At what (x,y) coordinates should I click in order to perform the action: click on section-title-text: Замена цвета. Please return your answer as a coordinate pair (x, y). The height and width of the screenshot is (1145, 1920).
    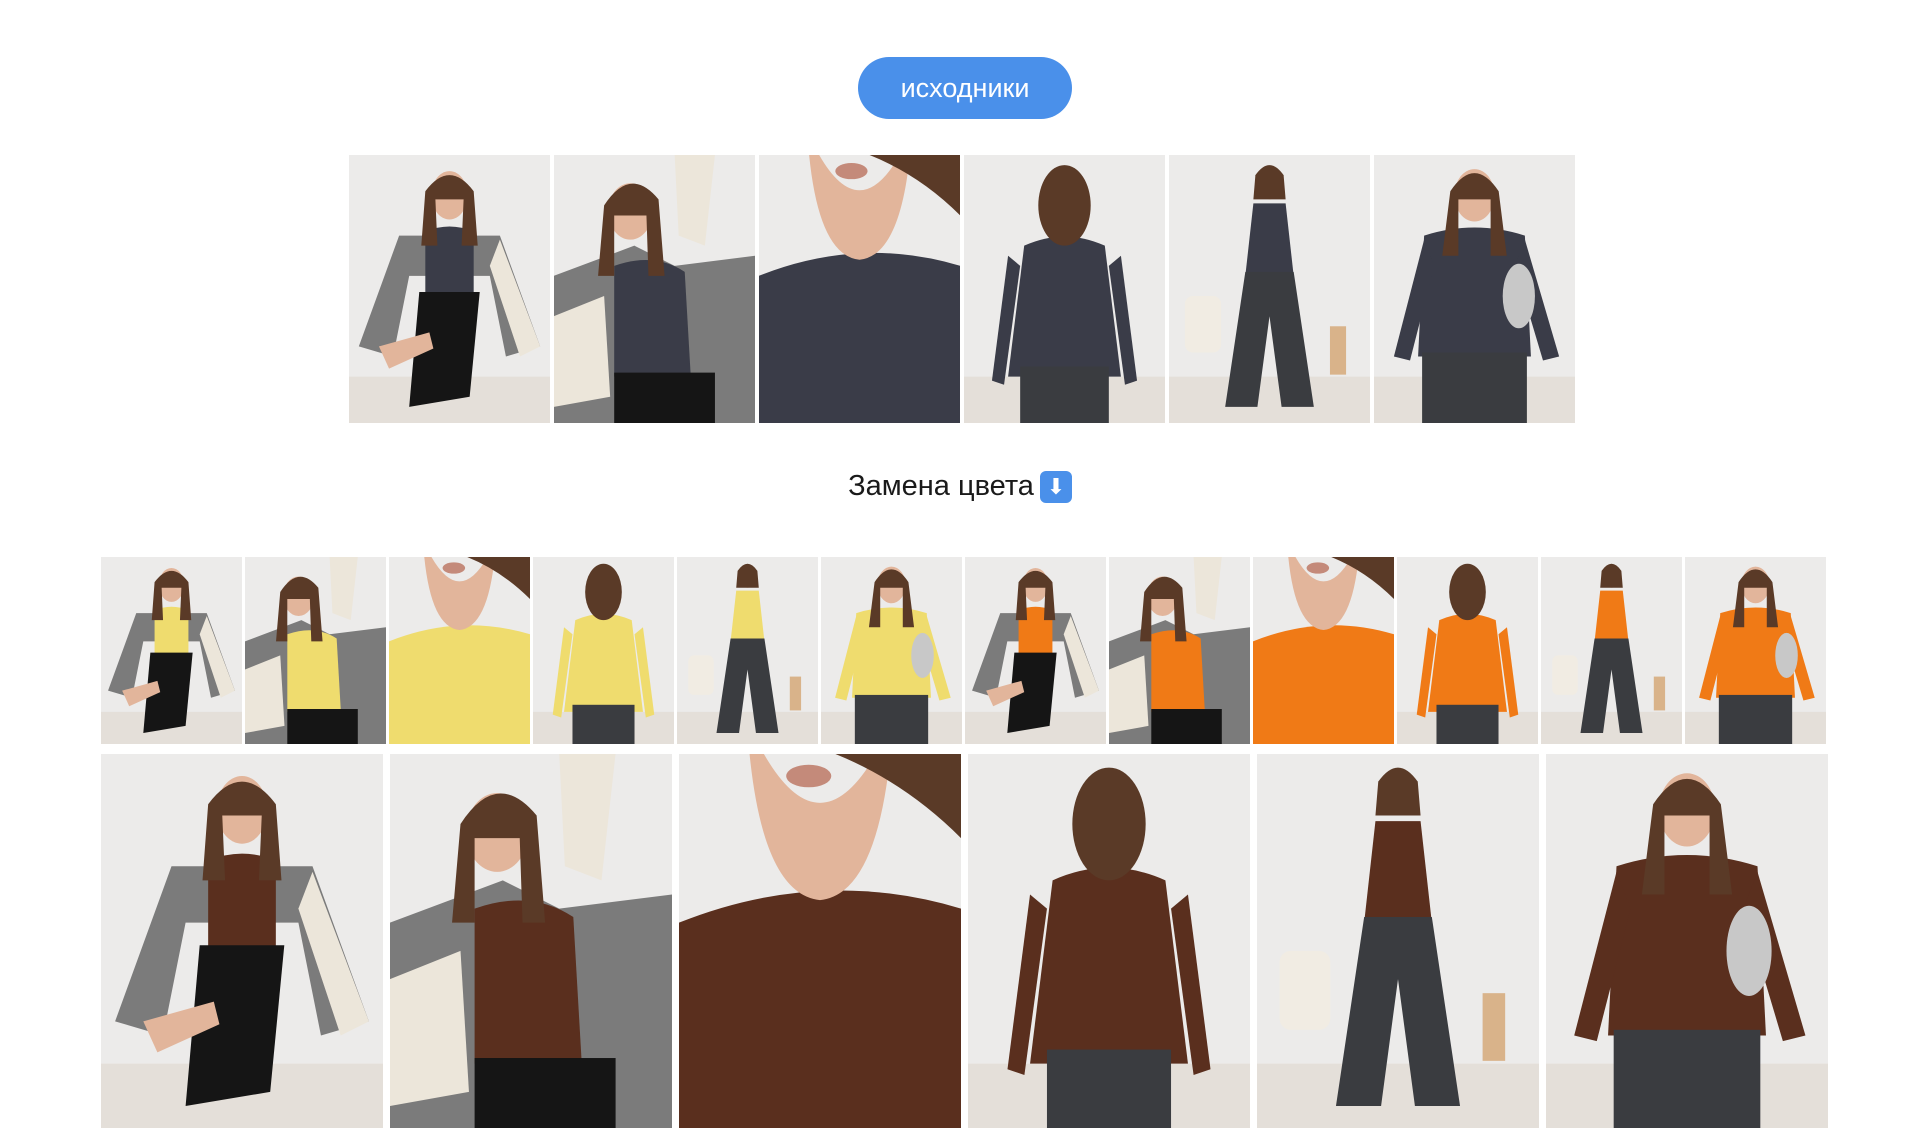
    Looking at the image, I should click on (941, 486).